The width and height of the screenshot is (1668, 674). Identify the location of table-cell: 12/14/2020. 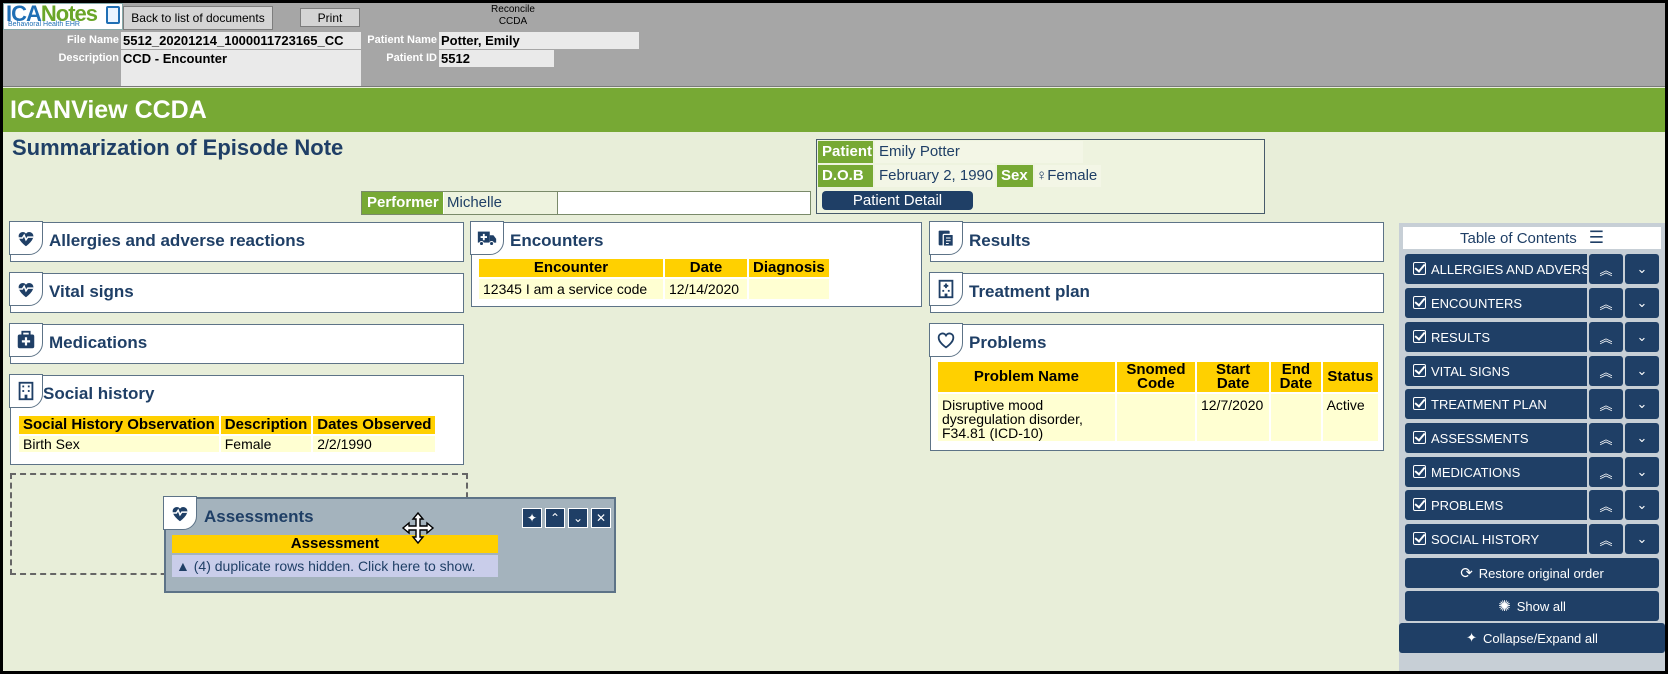
(706, 289).